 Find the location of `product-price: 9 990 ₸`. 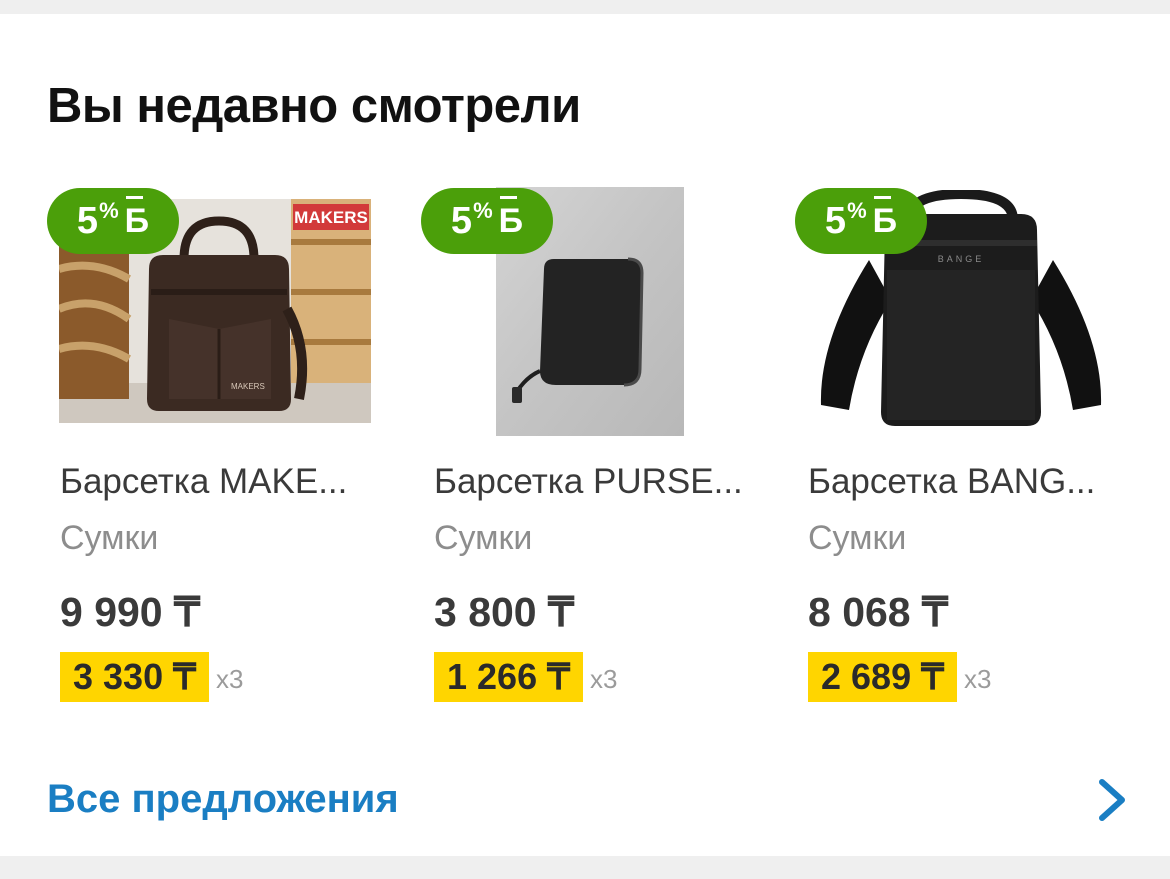

product-price: 9 990 ₸ is located at coordinates (130, 612).